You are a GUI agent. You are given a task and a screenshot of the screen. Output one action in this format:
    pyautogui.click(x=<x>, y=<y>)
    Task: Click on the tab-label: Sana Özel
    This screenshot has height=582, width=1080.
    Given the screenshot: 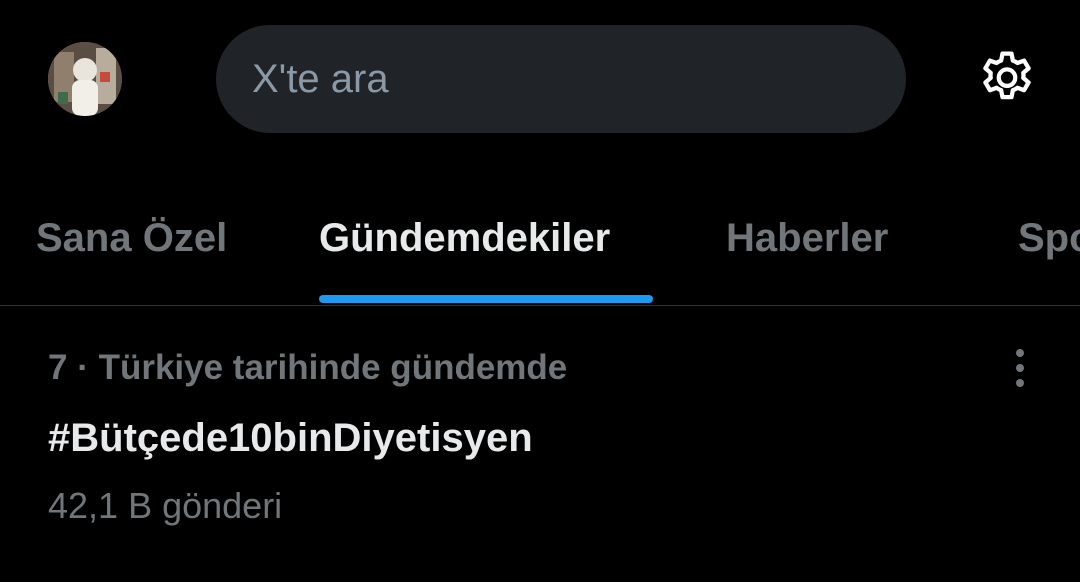 What is the action you would take?
    pyautogui.click(x=132, y=237)
    